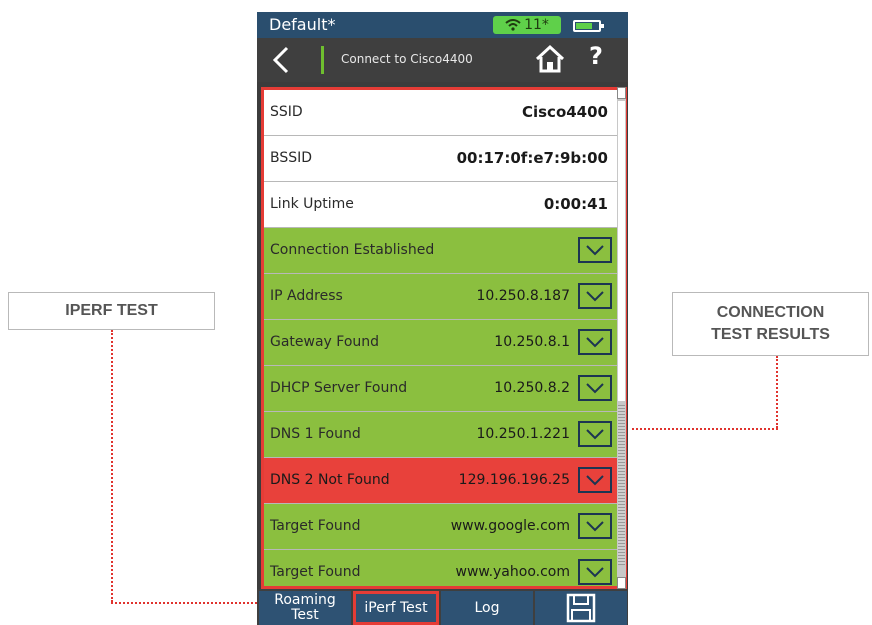 The height and width of the screenshot is (625, 872). I want to click on iperf-test-callout: IPERF TEST, so click(111, 311).